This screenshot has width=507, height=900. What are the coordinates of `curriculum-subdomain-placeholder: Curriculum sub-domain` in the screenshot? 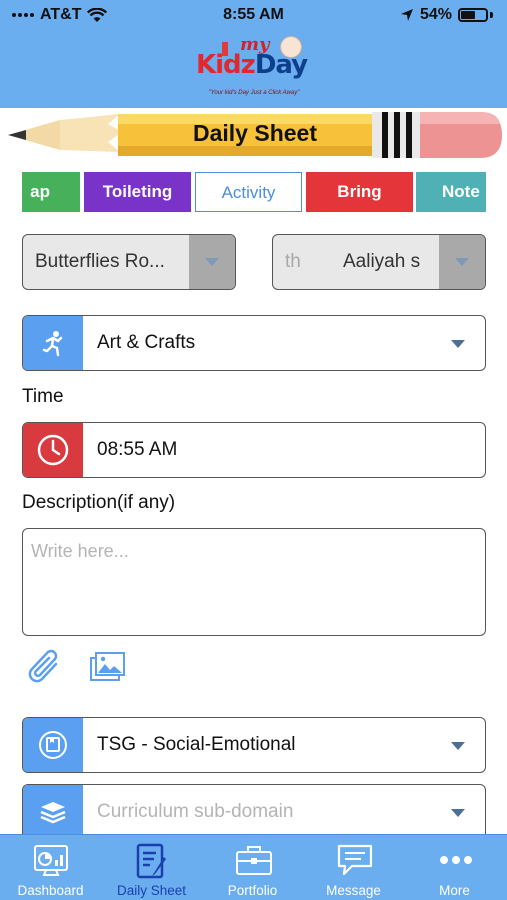 It's located at (195, 811).